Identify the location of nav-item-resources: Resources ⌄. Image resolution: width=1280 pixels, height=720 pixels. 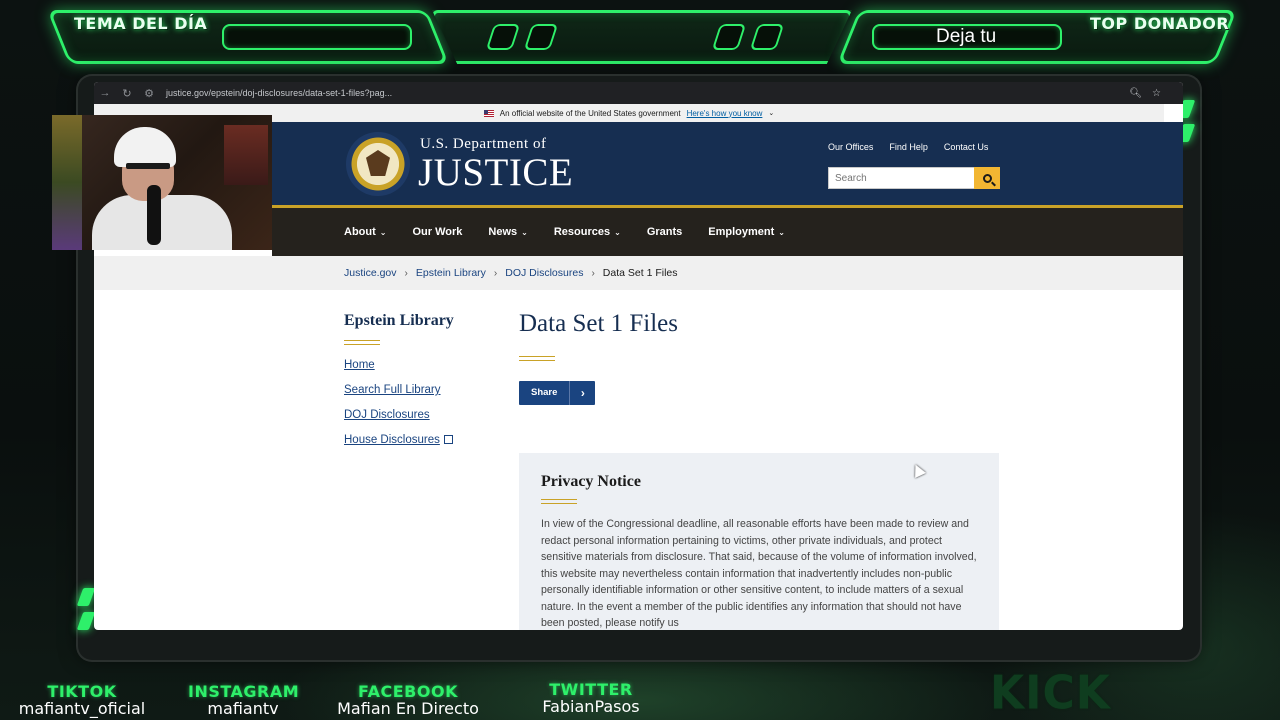
(587, 232).